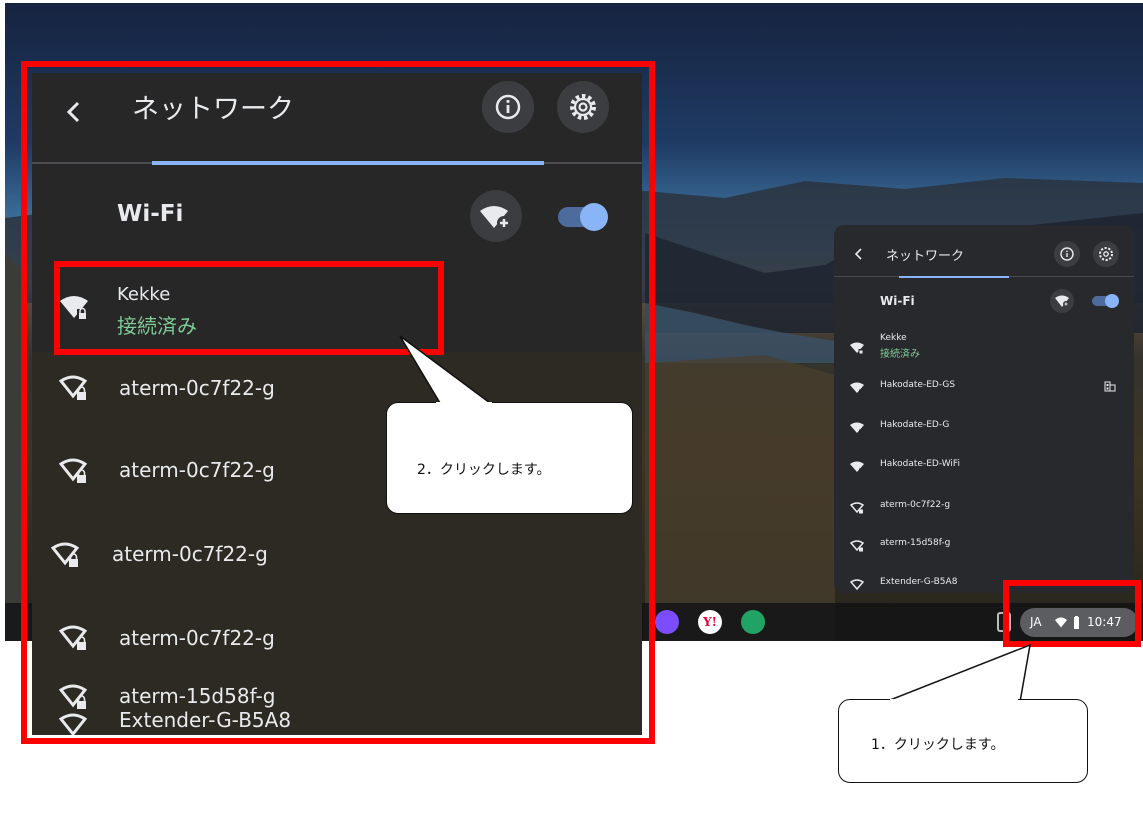 Image resolution: width=1143 pixels, height=822 pixels. I want to click on network-name: Hakodate-ED-WiFi, so click(920, 464).